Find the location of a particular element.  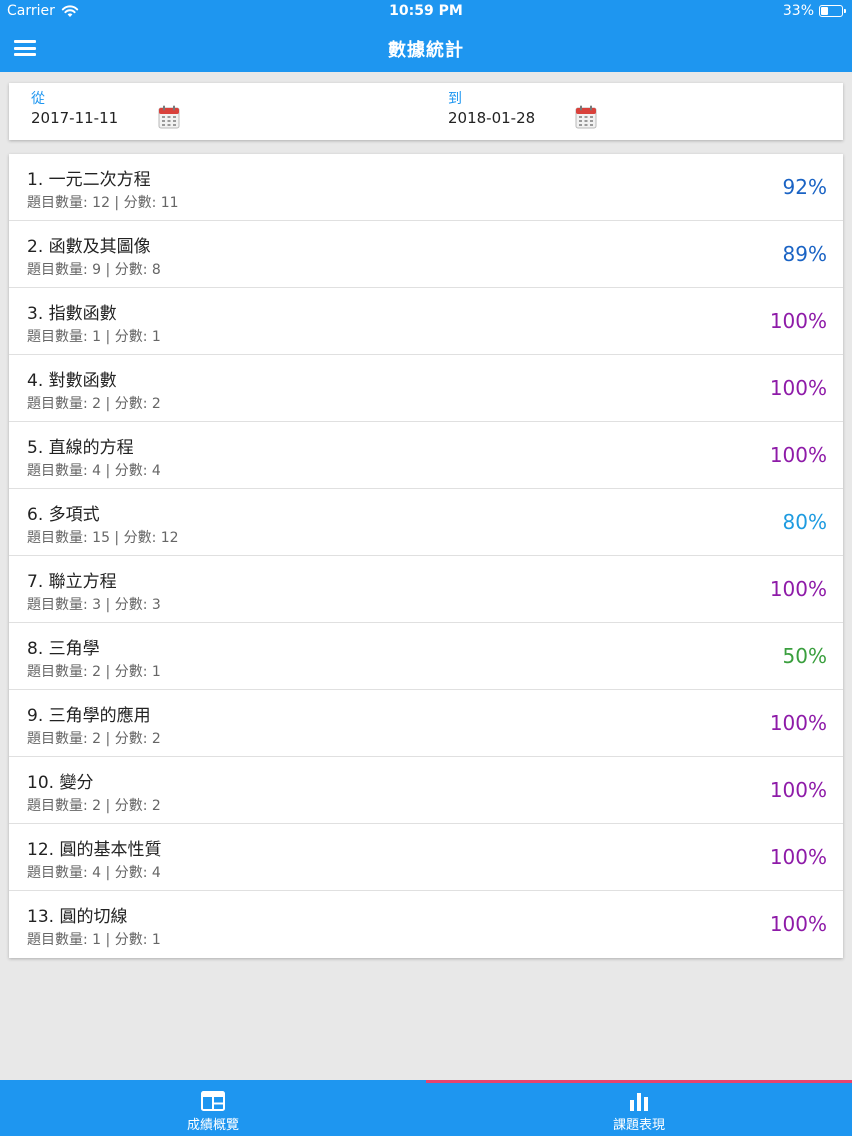

topic-row: 4. 對數函數 題目數量: 2 | 分數: 2 100% is located at coordinates (426, 388).